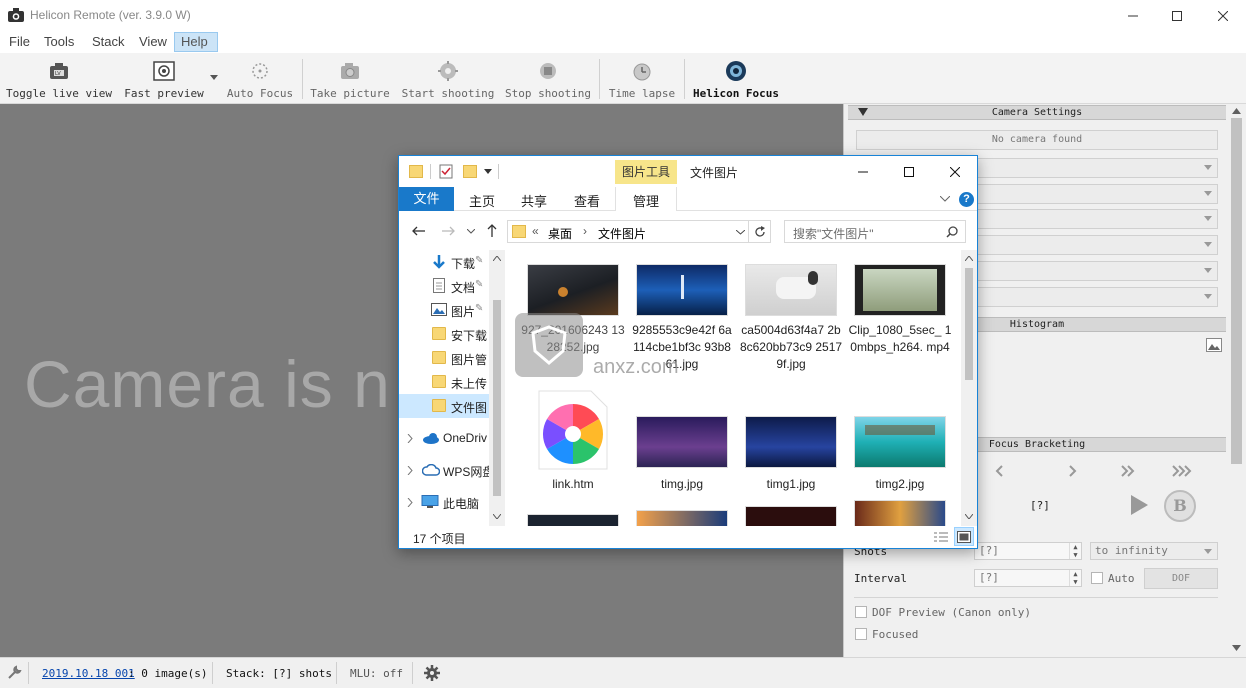  Describe the element at coordinates (646, 172) in the screenshot. I see `picture-tools-tab: 图片工具` at that location.